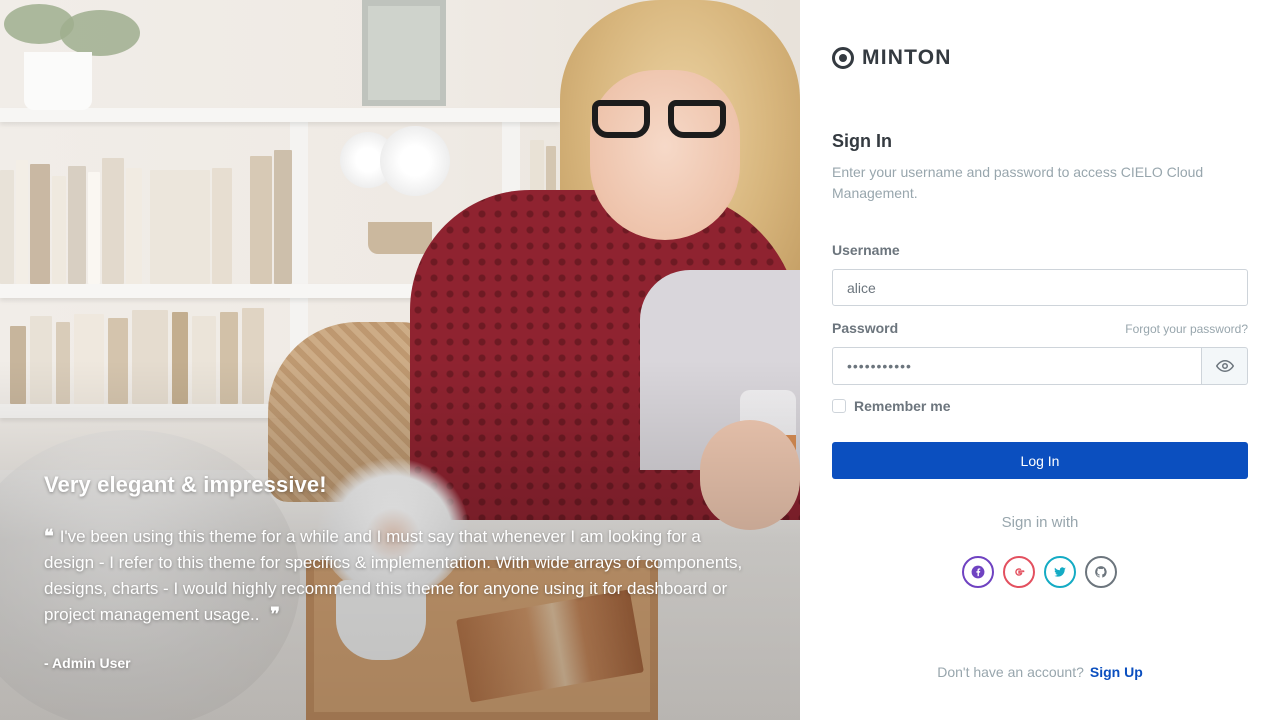 The image size is (1280, 720). Describe the element at coordinates (275, 614) in the screenshot. I see `quote-close-icon: ❞` at that location.